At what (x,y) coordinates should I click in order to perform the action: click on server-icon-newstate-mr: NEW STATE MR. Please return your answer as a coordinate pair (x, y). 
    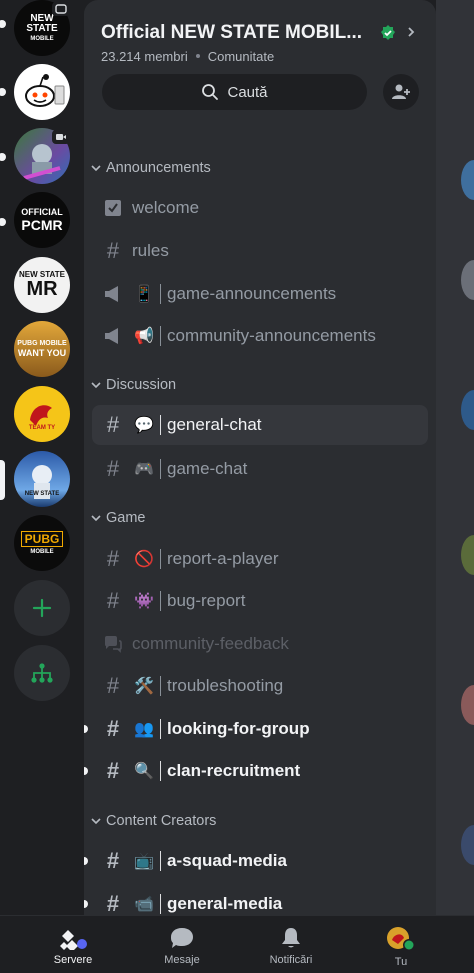
    Looking at the image, I should click on (42, 285).